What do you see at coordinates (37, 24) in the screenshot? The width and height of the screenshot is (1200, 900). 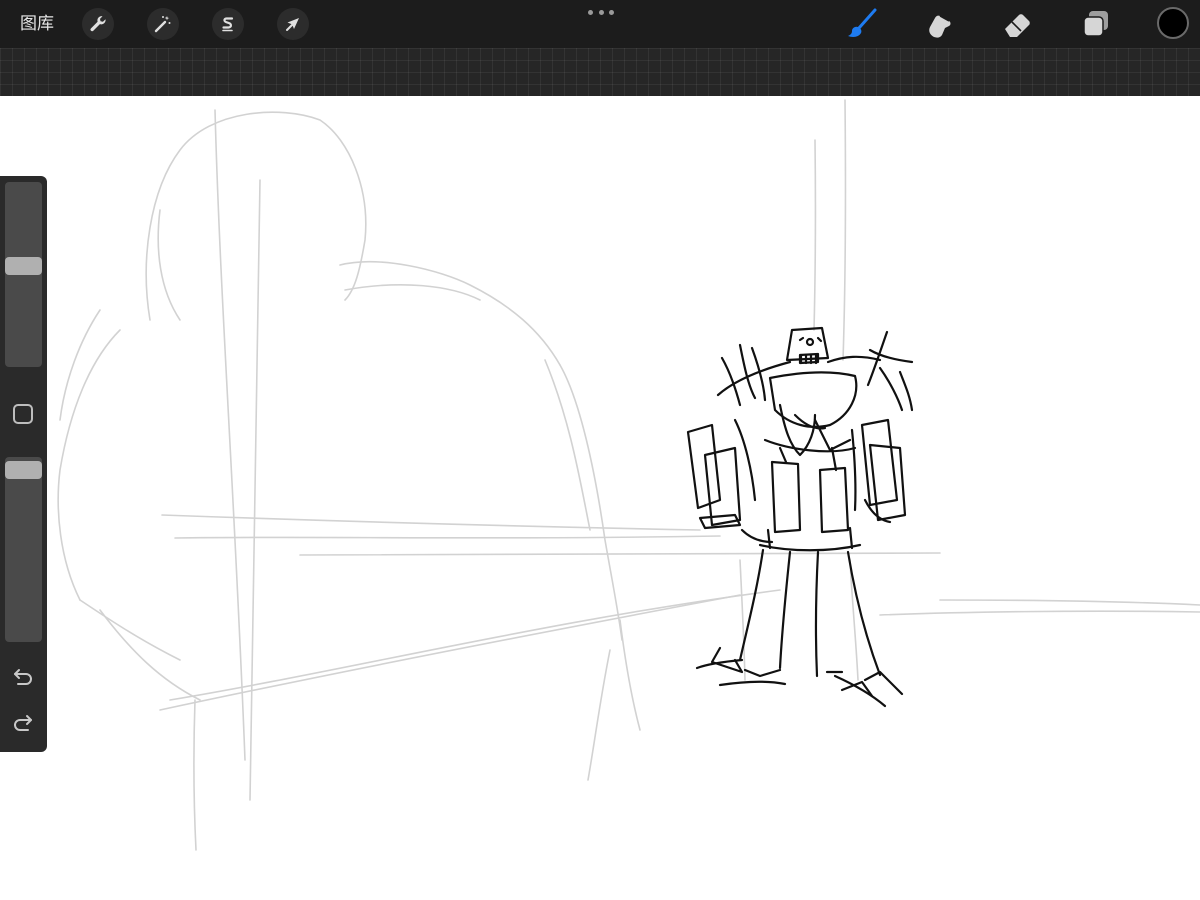 I see `gallery-button: 图库` at bounding box center [37, 24].